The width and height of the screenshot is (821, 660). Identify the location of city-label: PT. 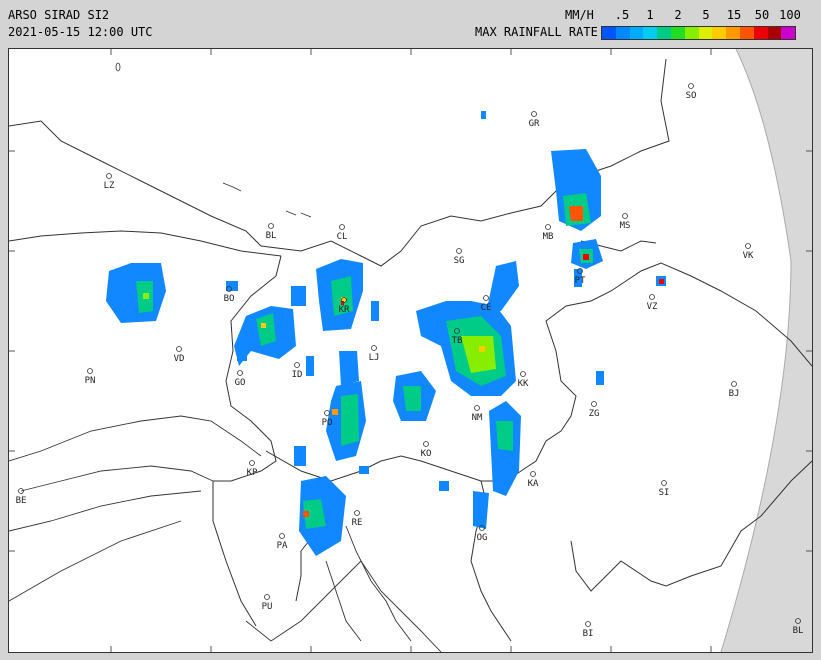
(580, 281).